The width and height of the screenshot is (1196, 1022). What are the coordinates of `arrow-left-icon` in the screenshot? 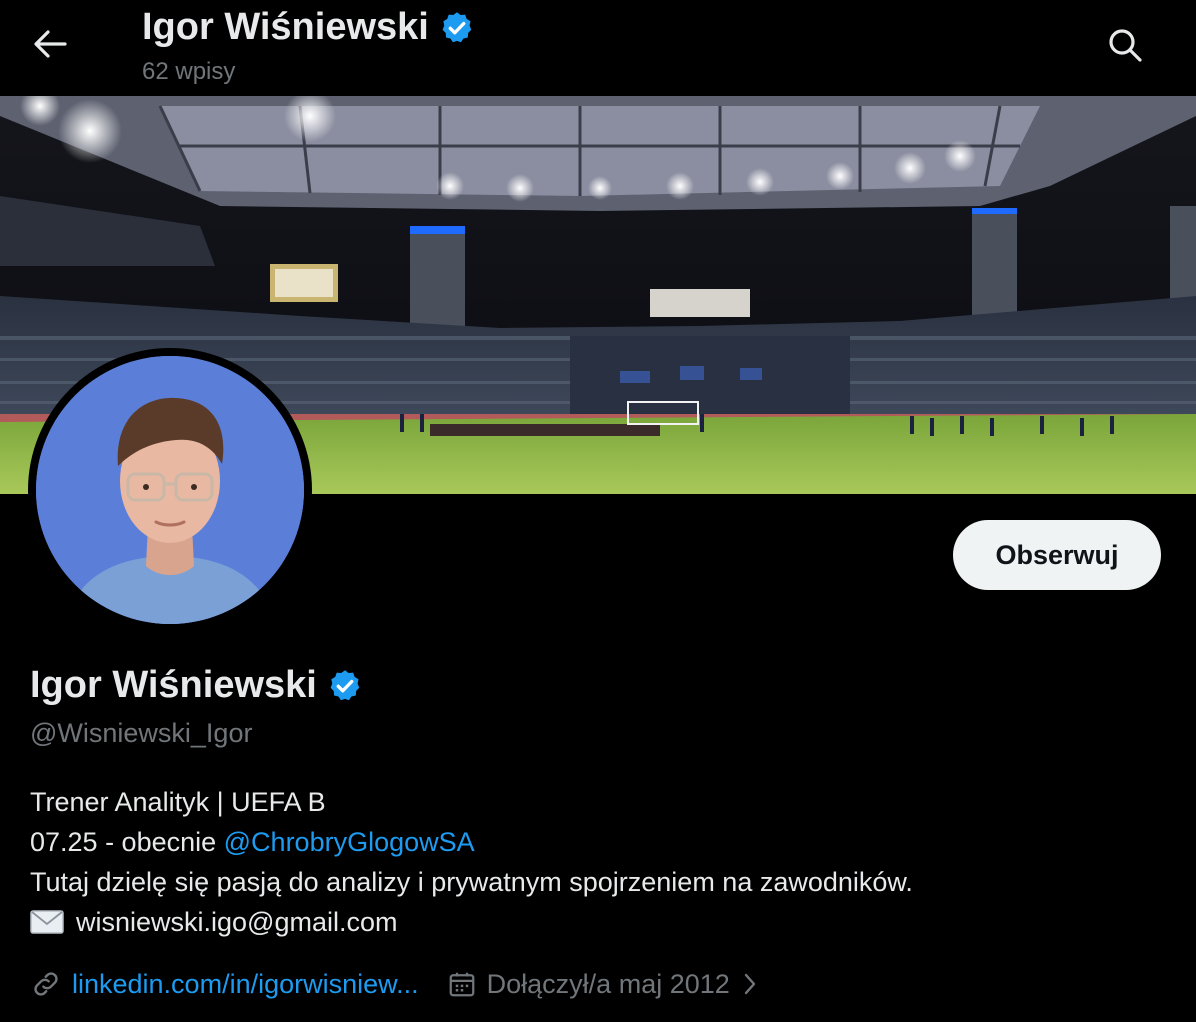 It's located at (50, 44).